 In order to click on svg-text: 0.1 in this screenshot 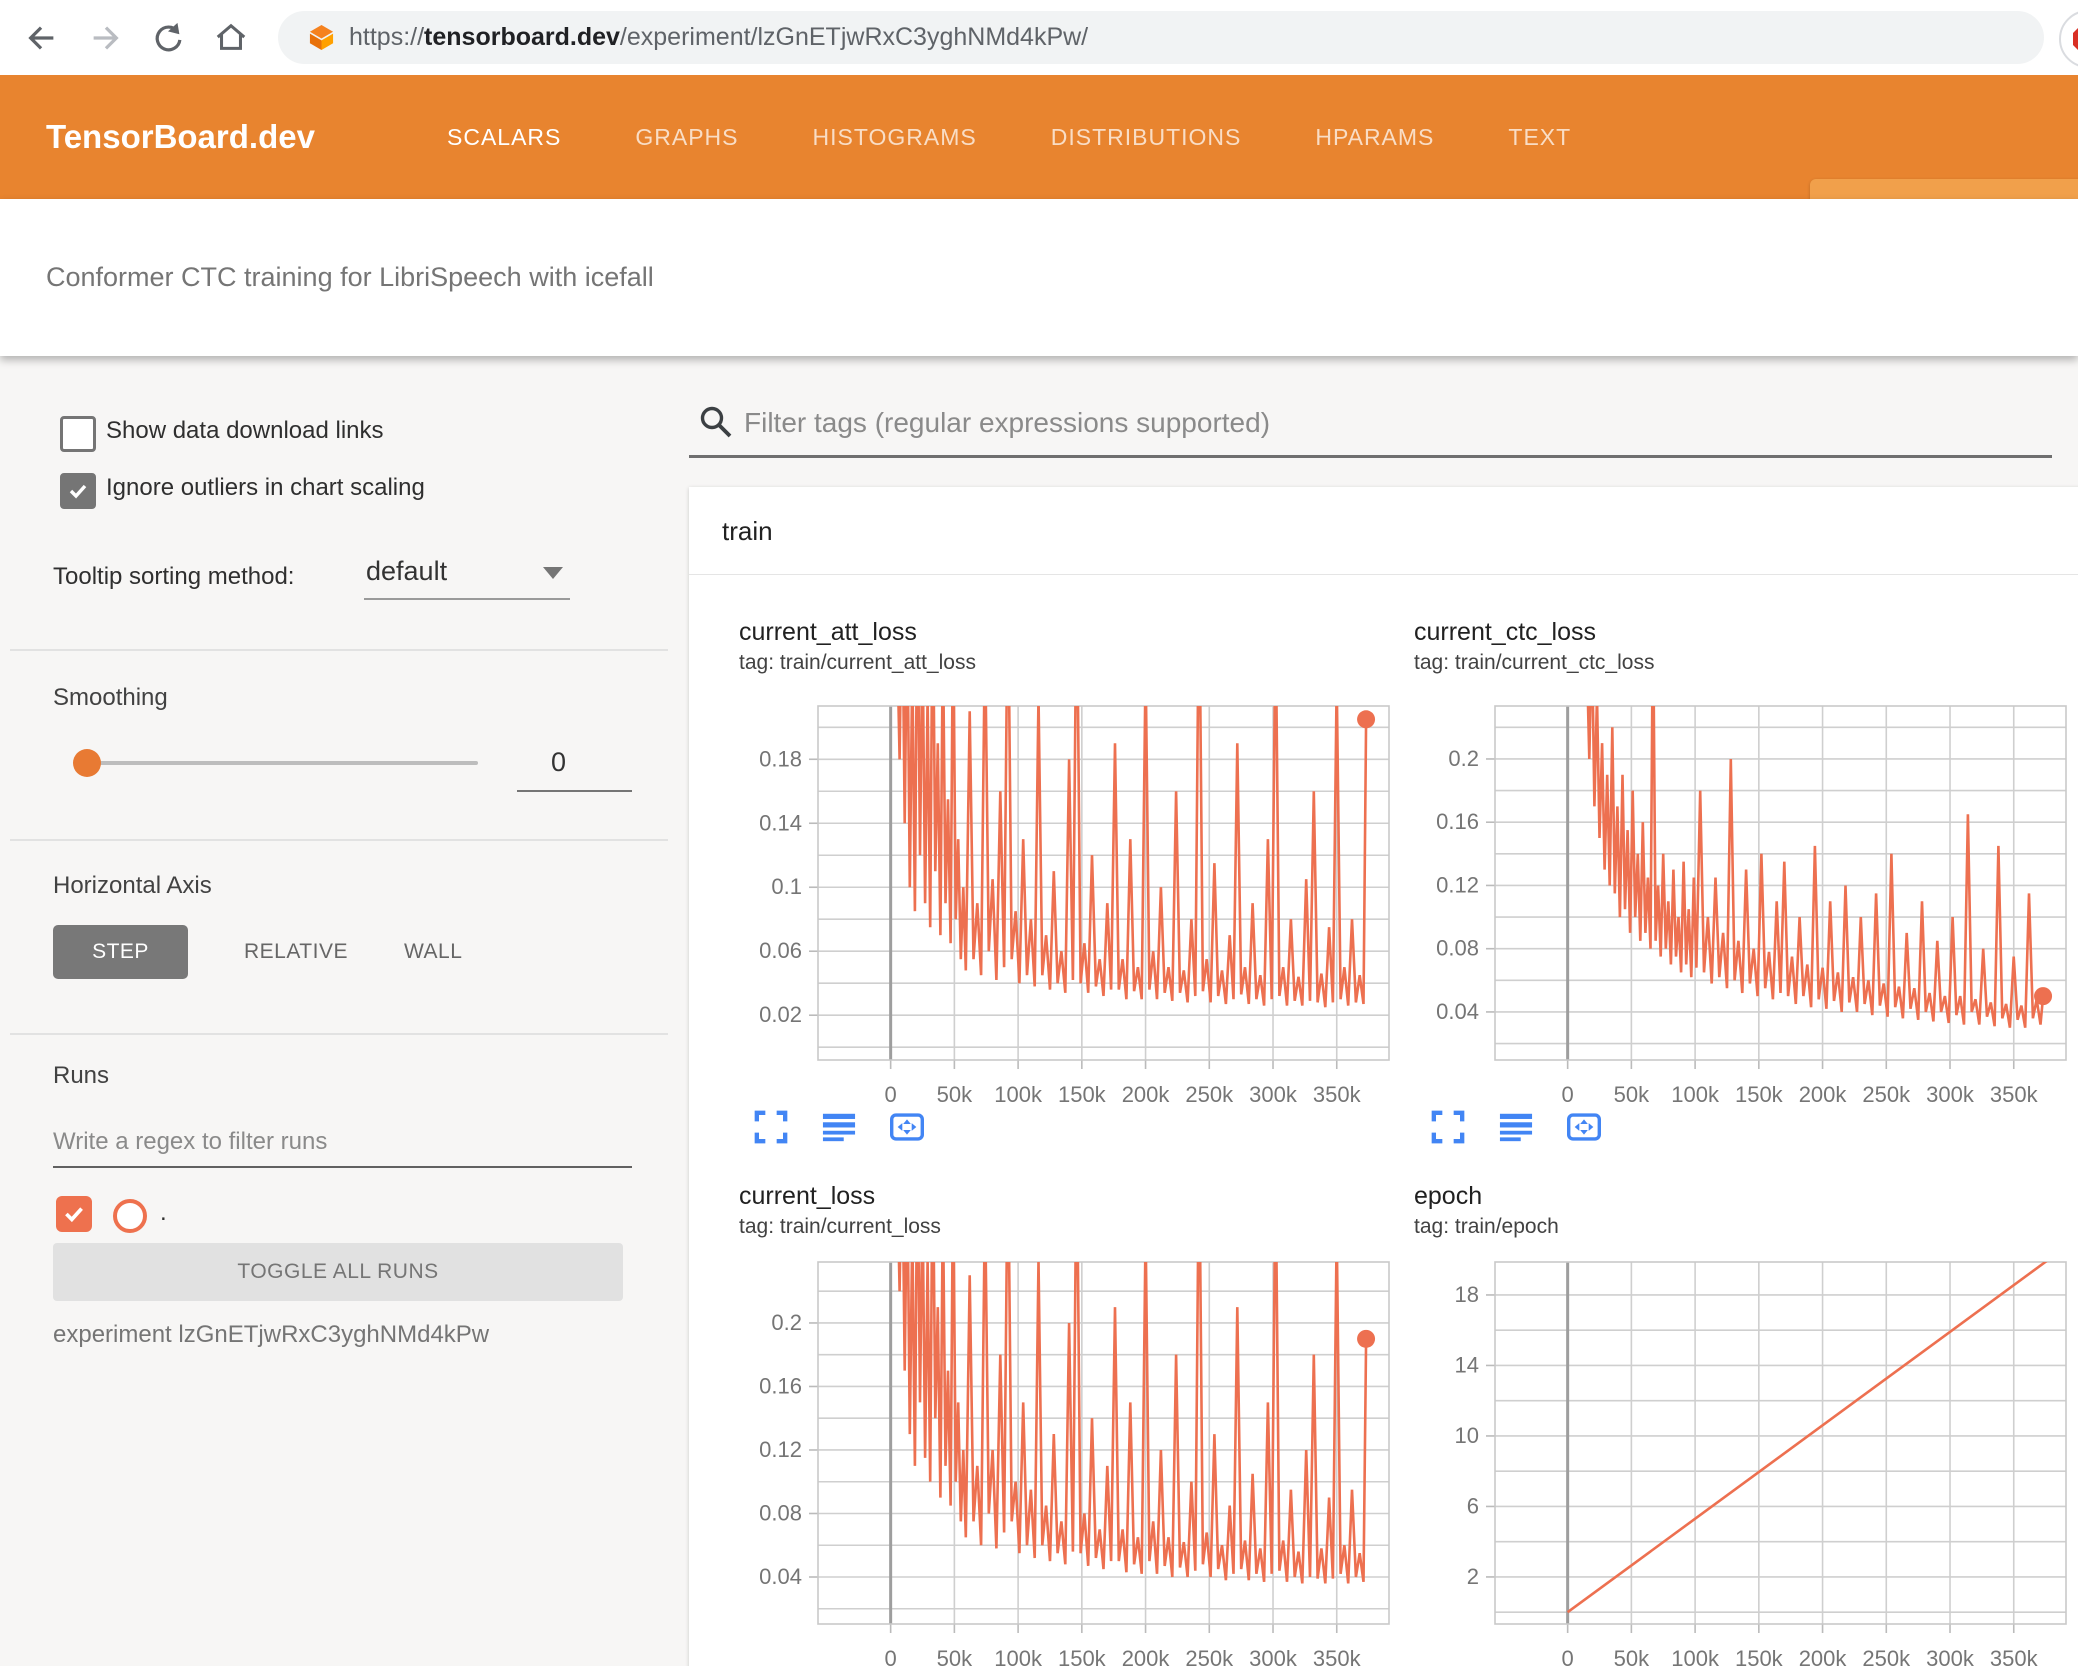, I will do `click(786, 886)`.